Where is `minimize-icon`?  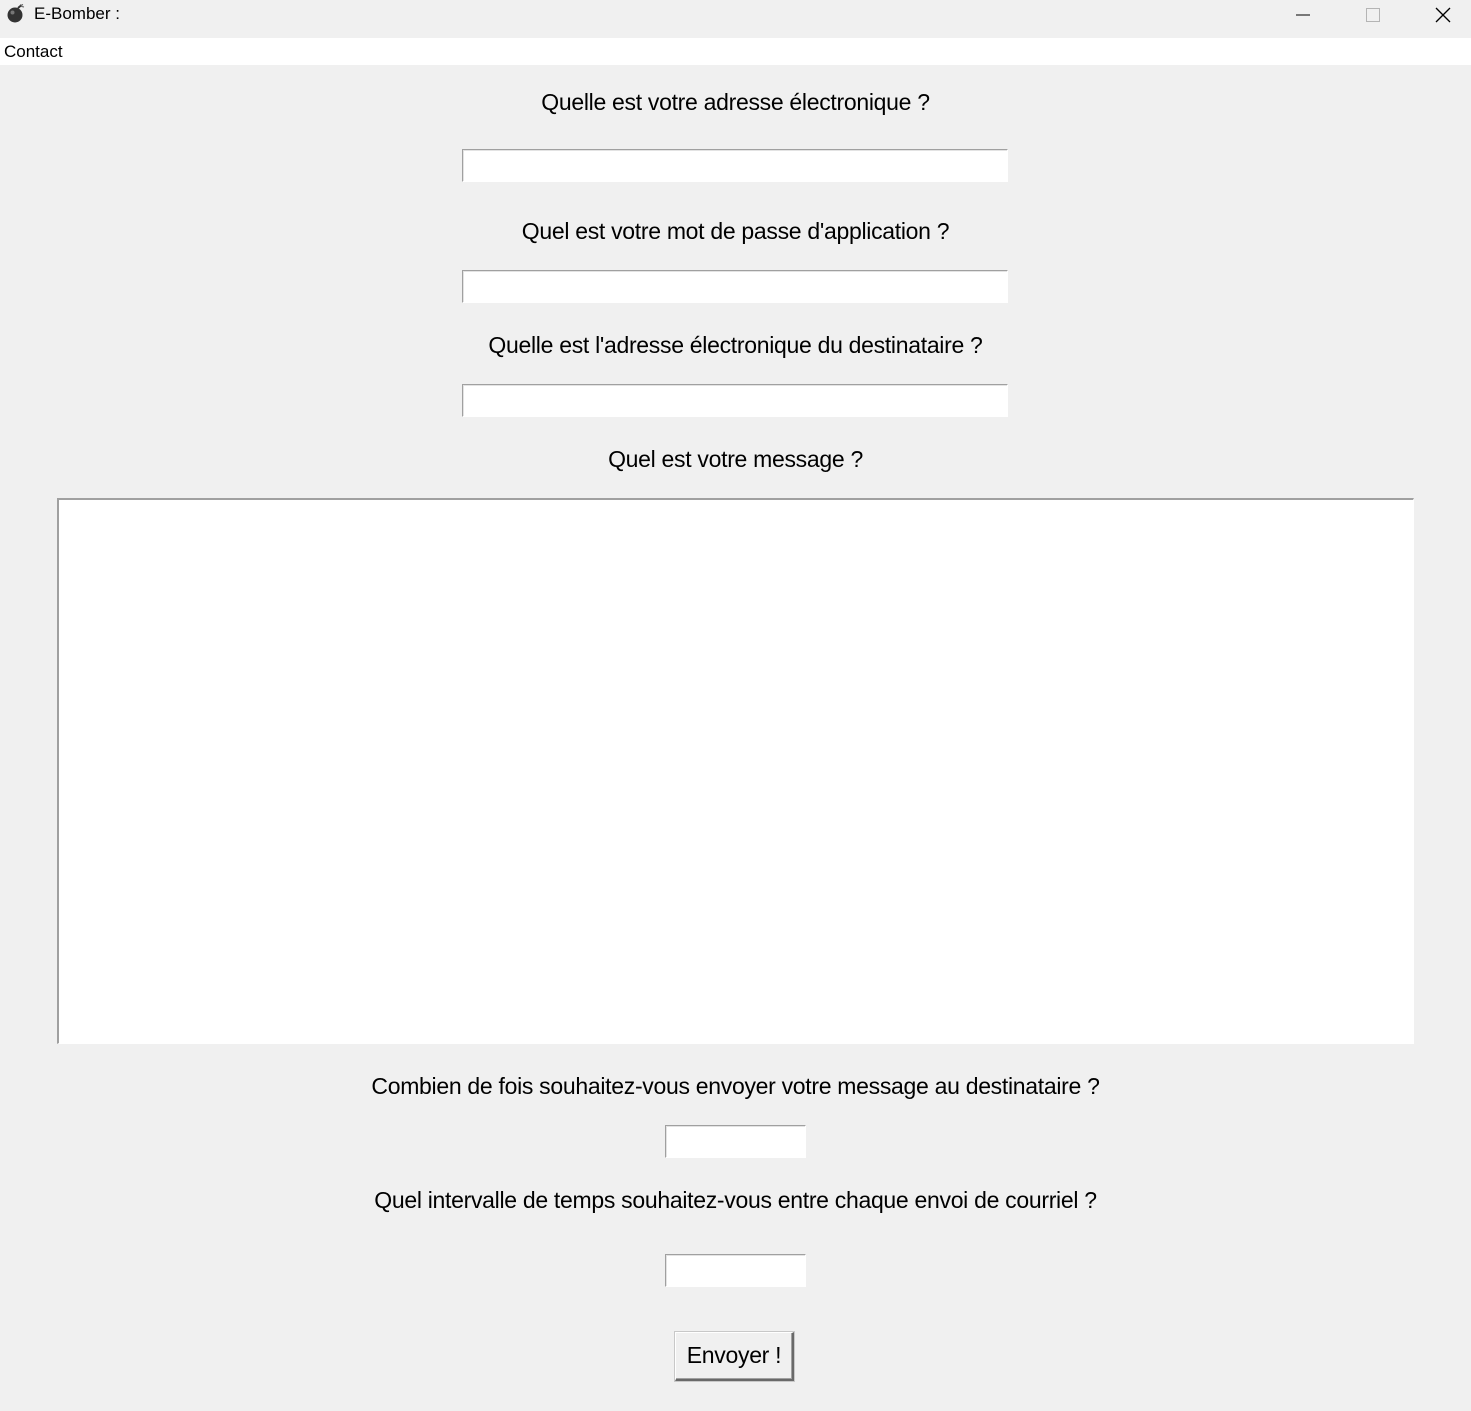 minimize-icon is located at coordinates (1303, 15).